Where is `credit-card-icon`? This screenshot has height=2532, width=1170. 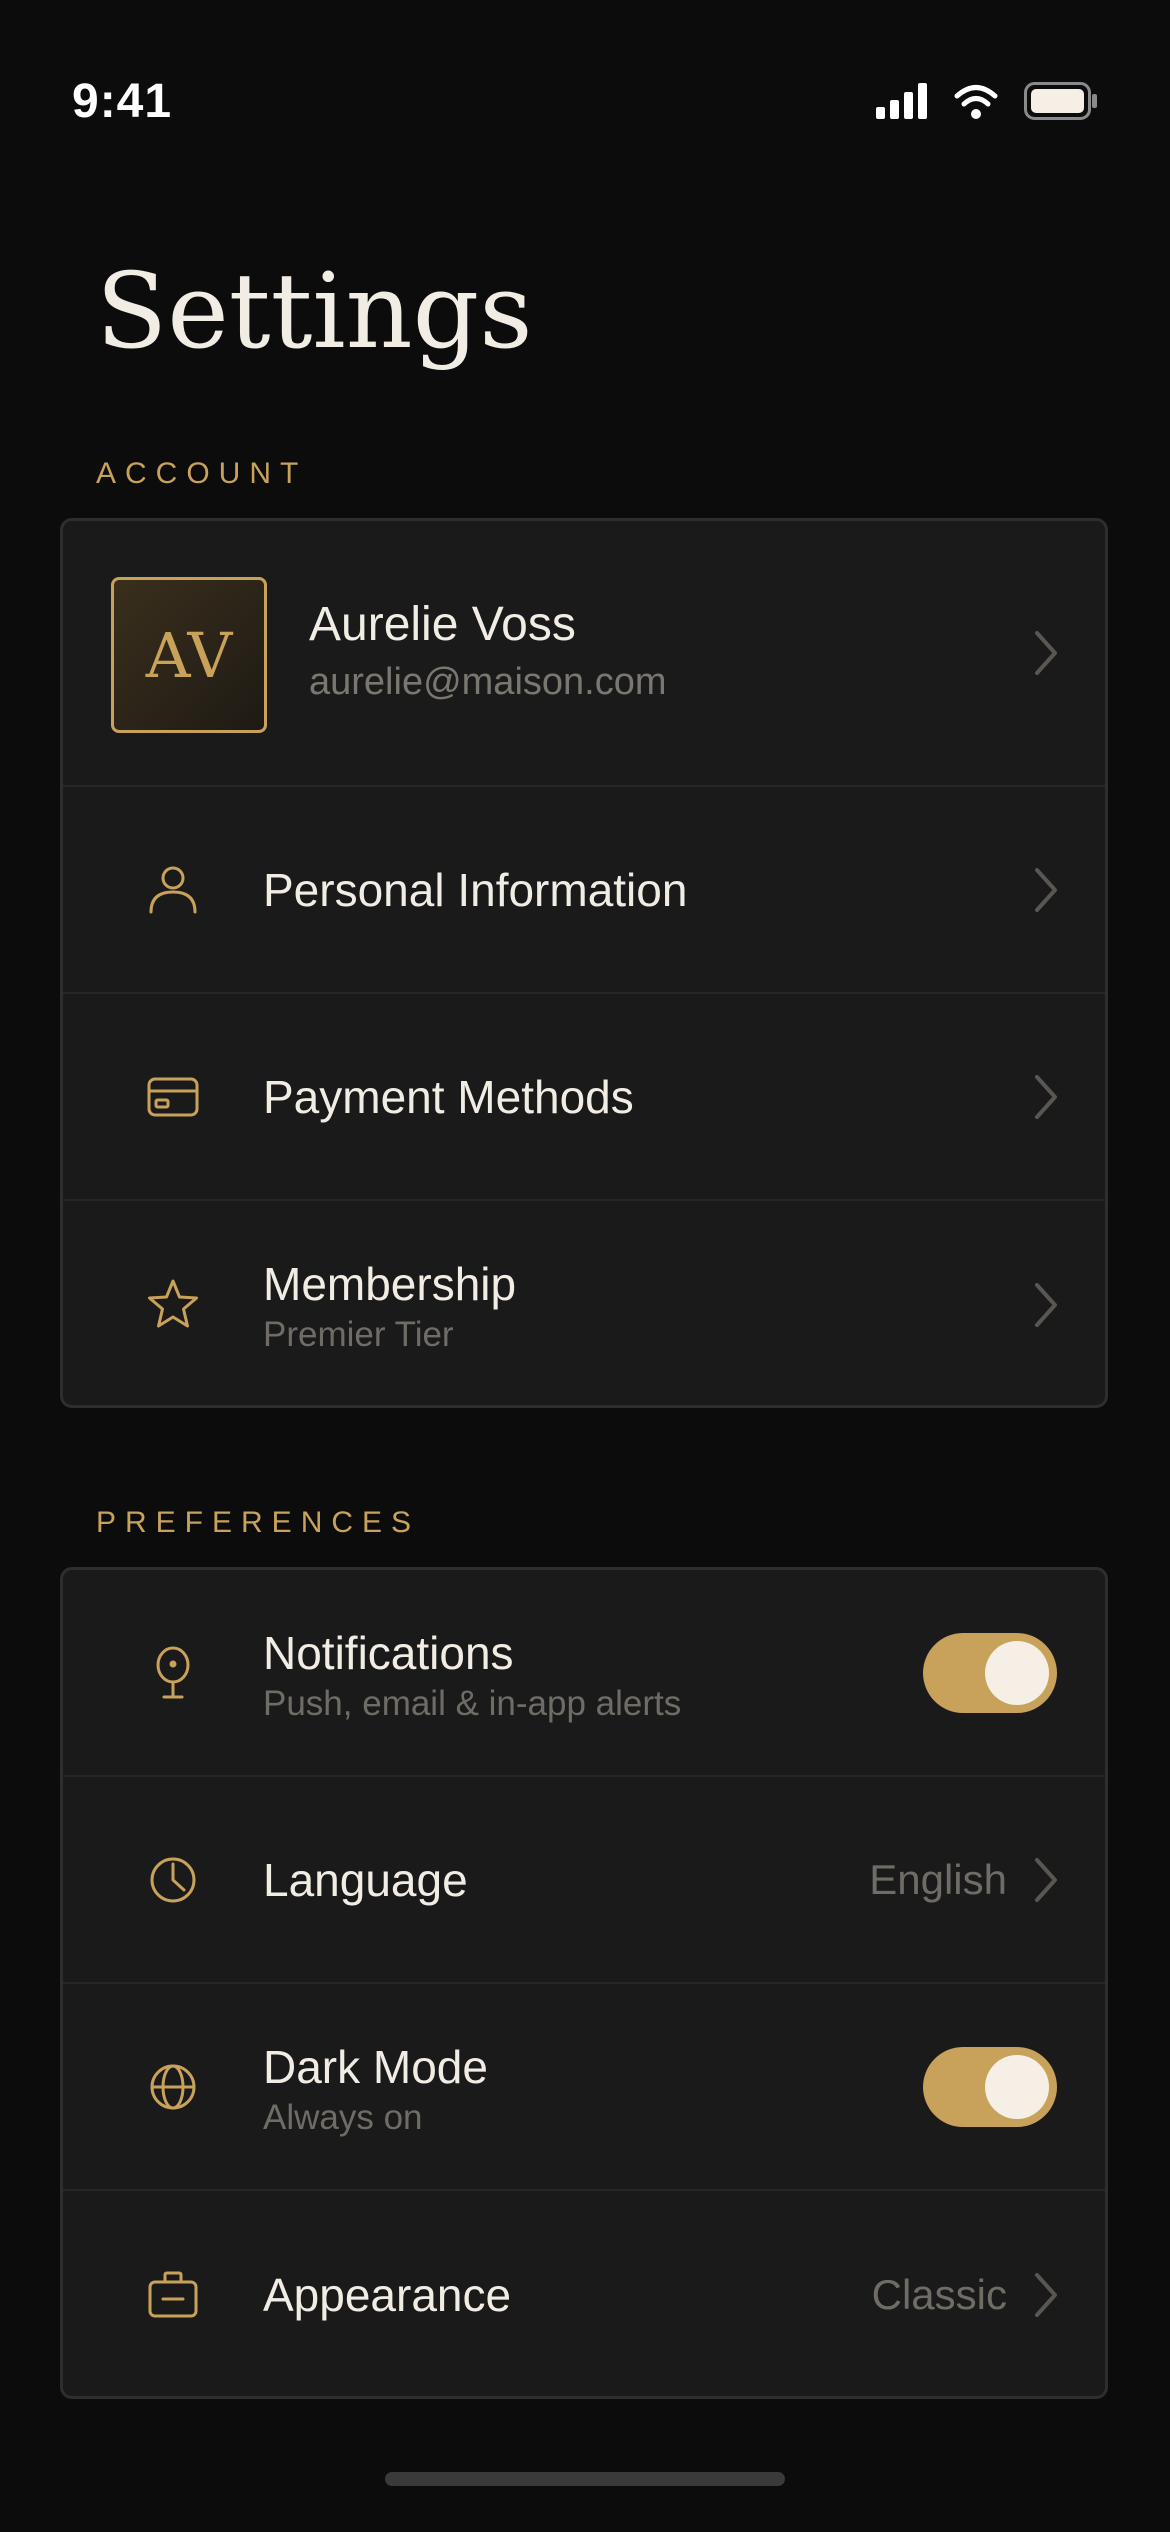 credit-card-icon is located at coordinates (173, 1097).